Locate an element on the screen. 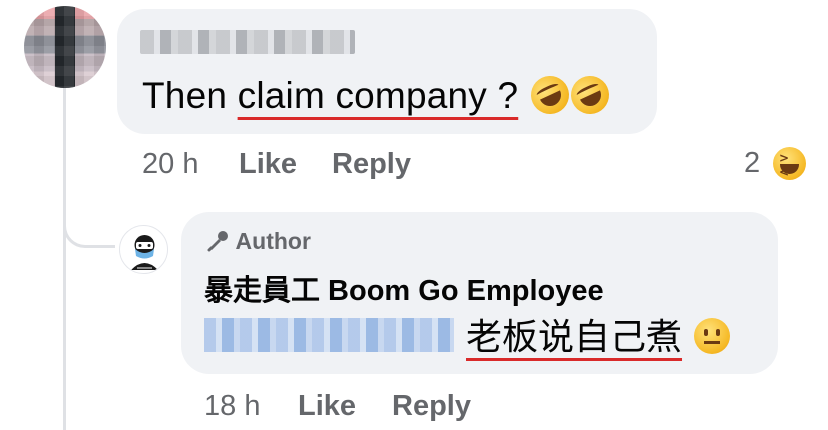  neutral-face-emoji-icon is located at coordinates (712, 336).